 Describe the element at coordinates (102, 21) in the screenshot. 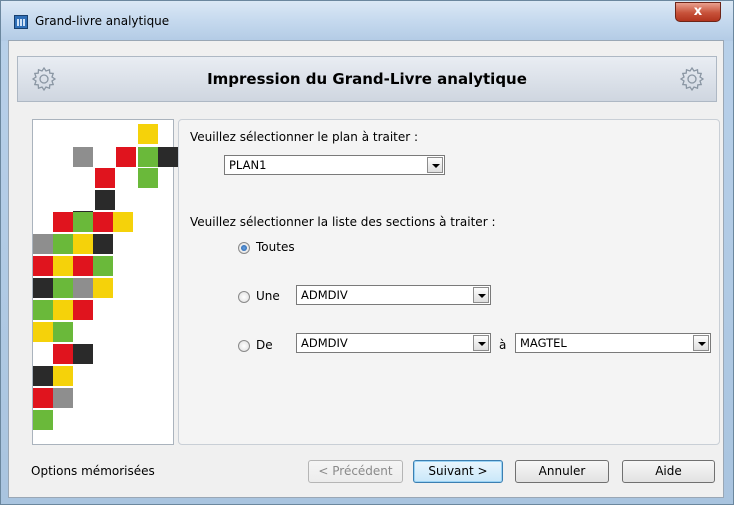

I see `window-title: Grand-livre analytique` at that location.